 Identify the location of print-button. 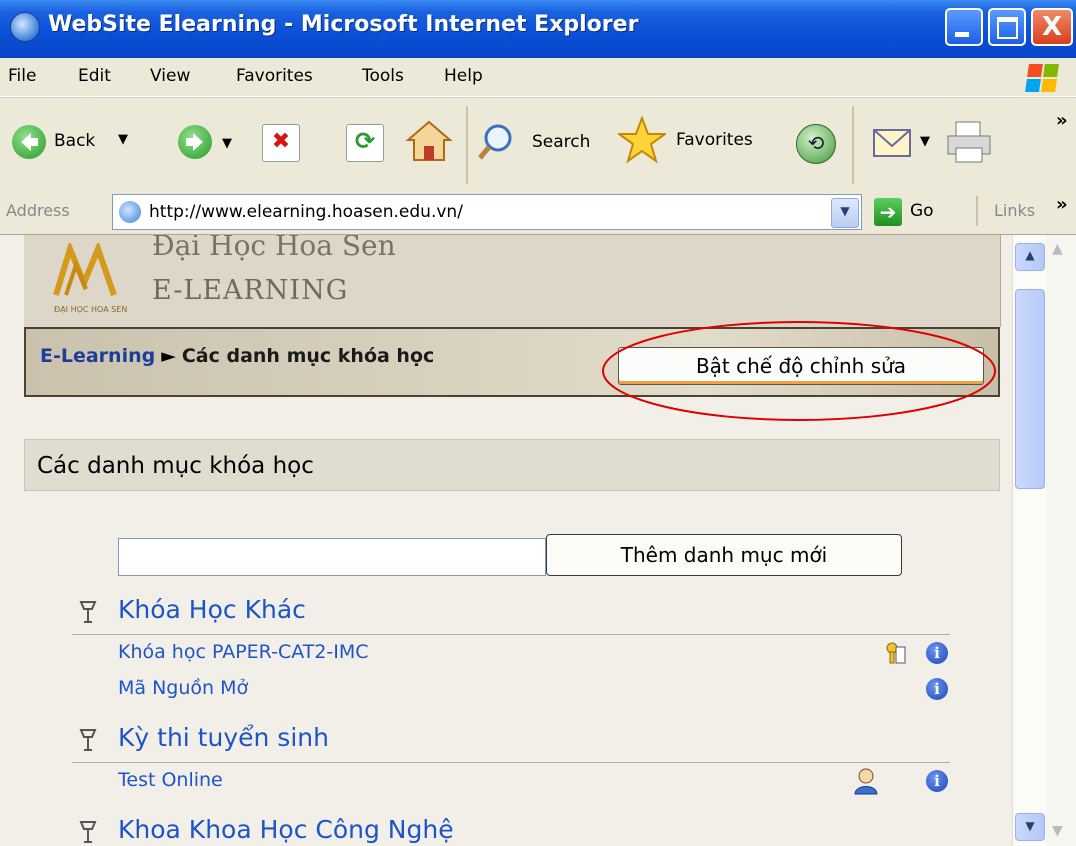
(971, 142).